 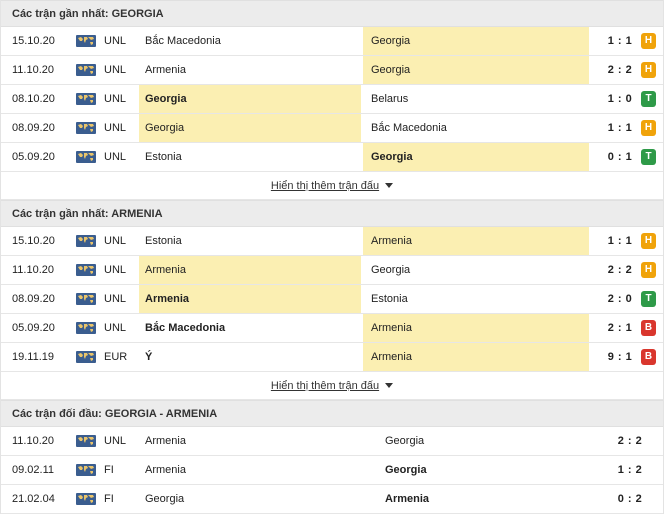 I want to click on result-badge: B, so click(x=648, y=328).